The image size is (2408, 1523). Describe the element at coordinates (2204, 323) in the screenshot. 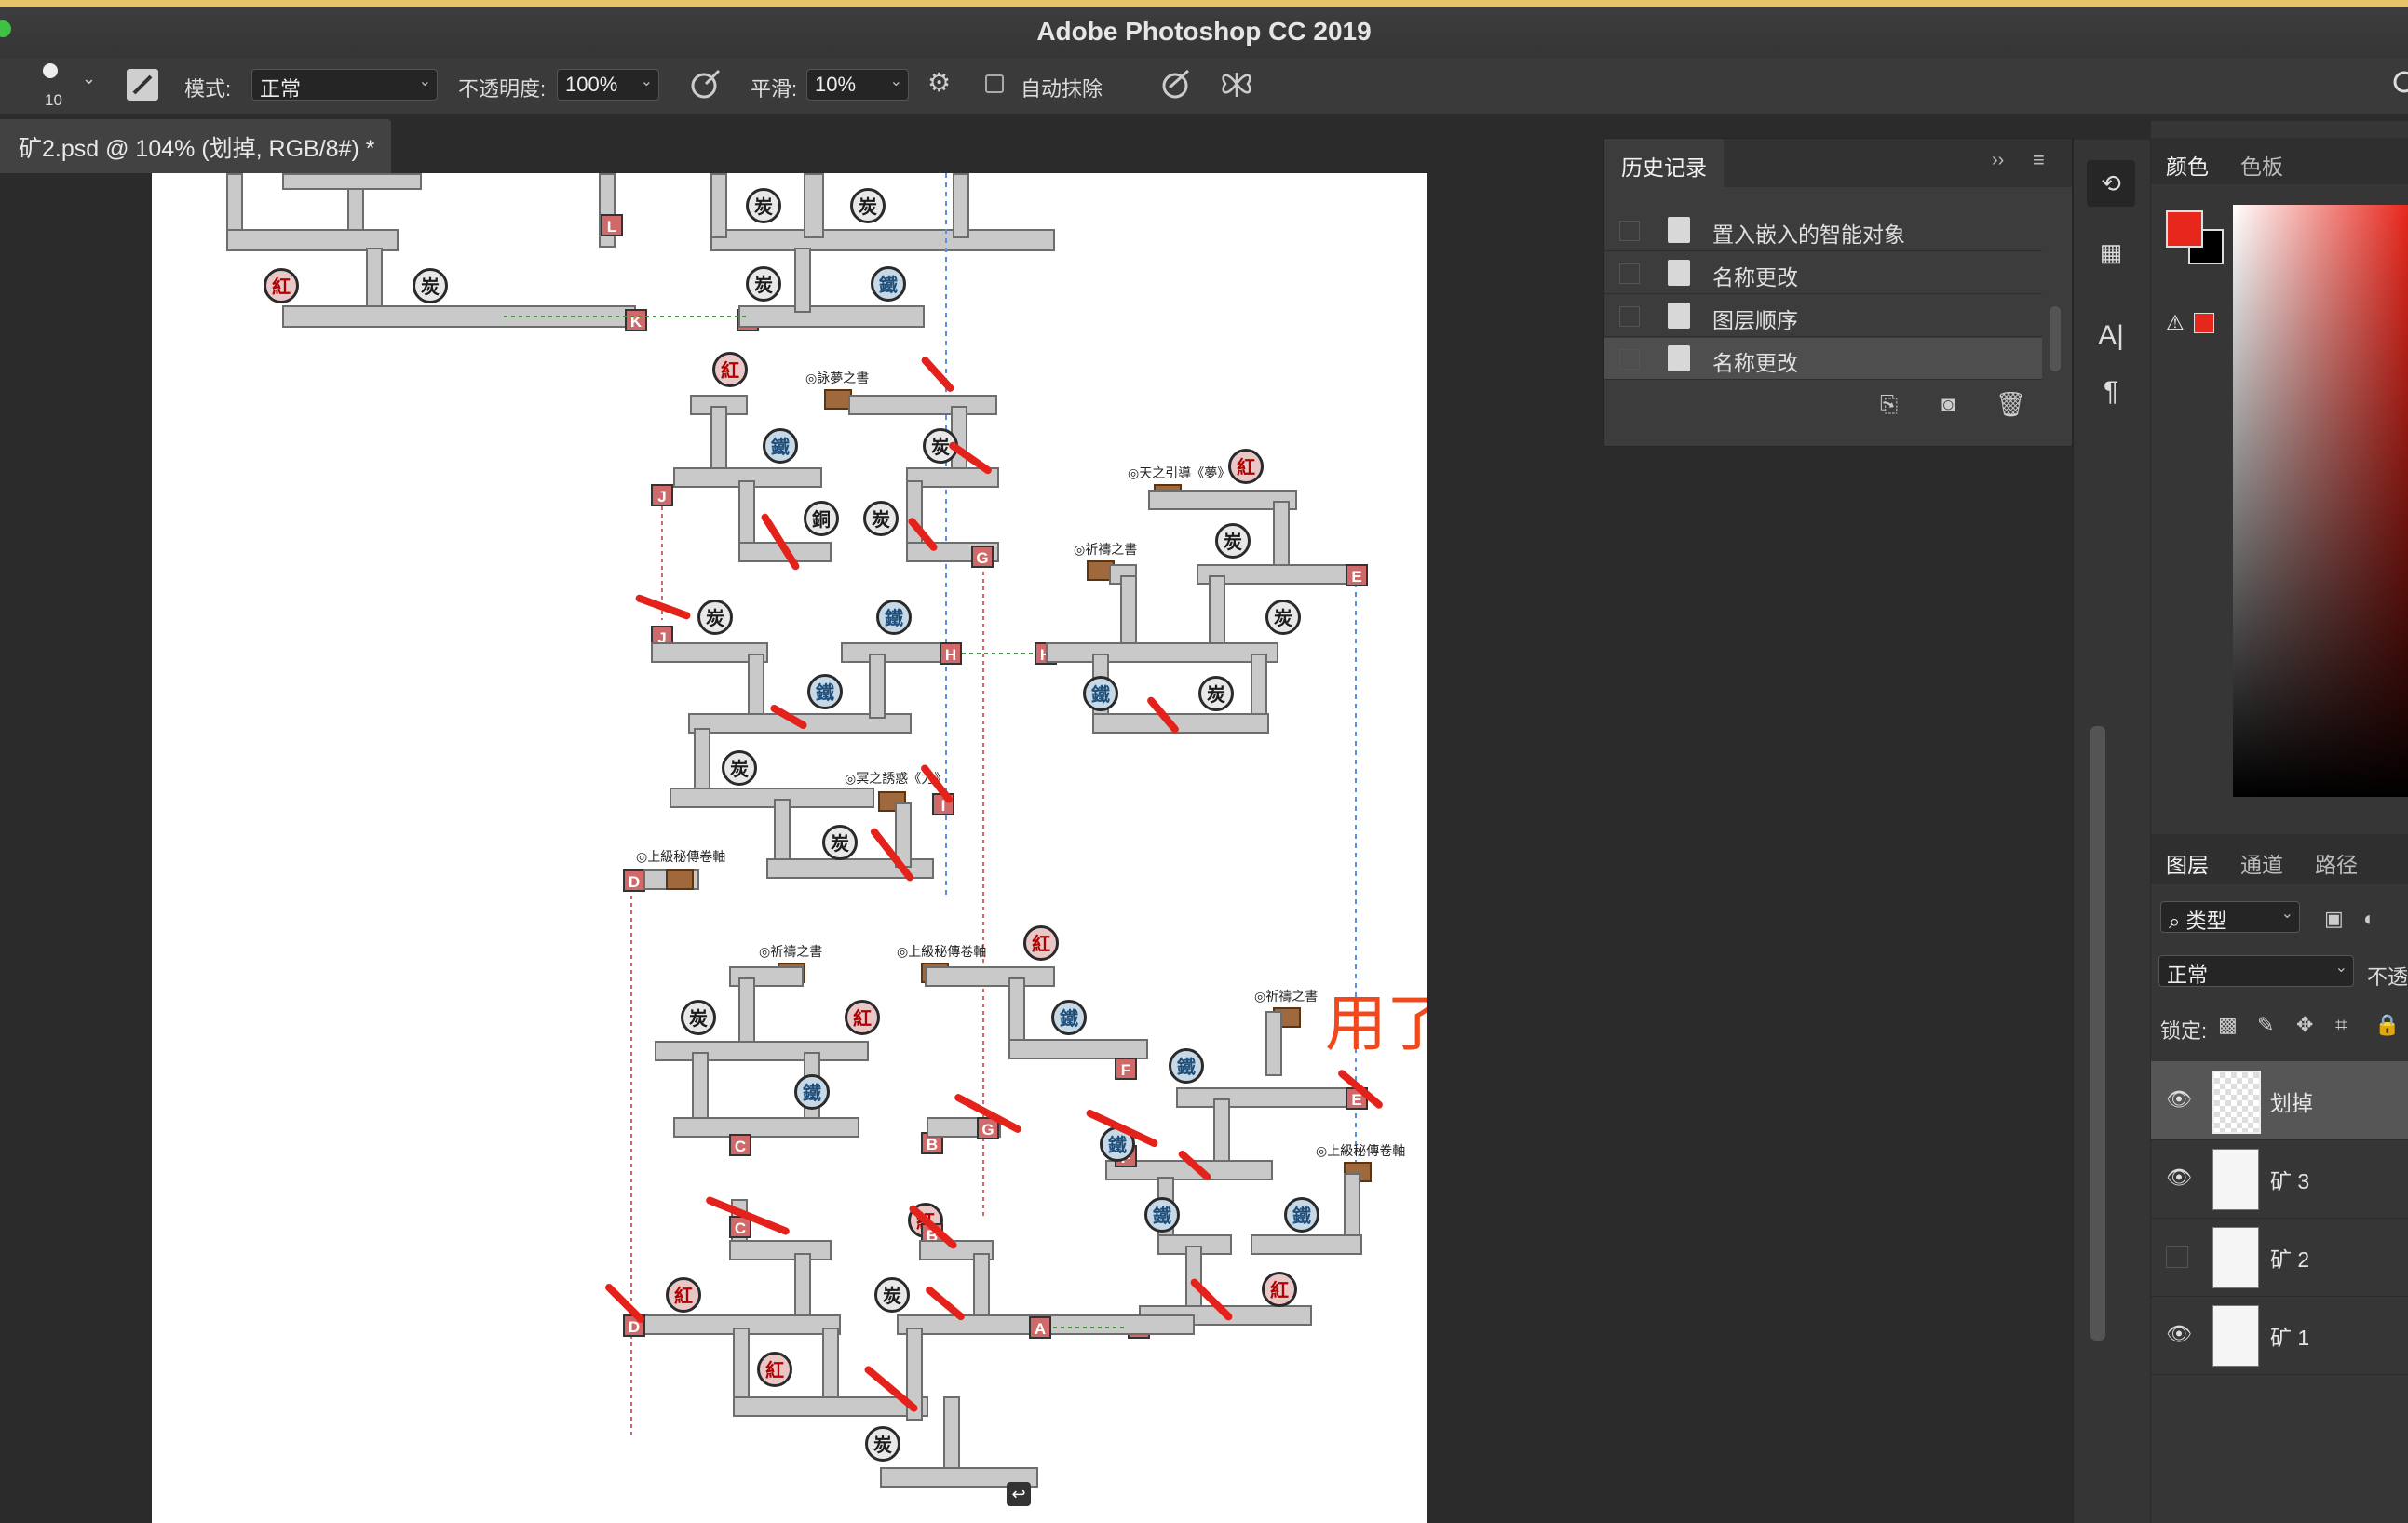

I see `gamut-color-chip` at that location.